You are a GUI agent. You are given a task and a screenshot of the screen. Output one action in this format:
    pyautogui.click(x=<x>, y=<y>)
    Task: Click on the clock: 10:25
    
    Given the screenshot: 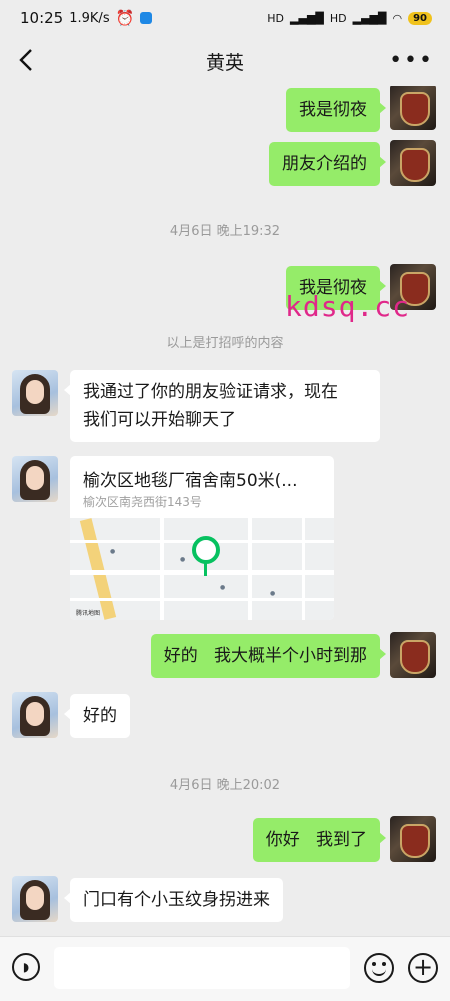 What is the action you would take?
    pyautogui.click(x=42, y=18)
    